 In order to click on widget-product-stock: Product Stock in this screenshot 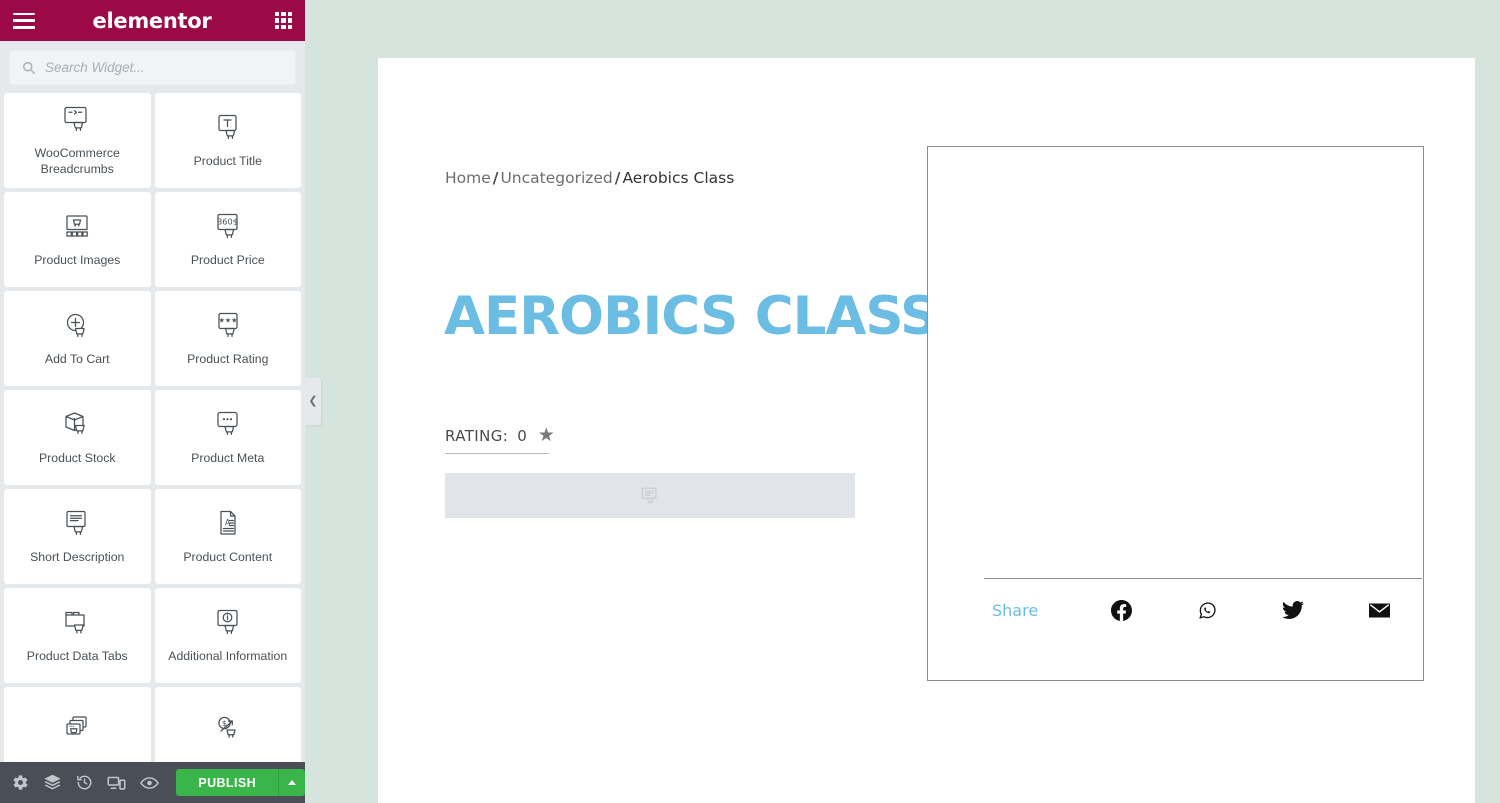, I will do `click(77, 437)`.